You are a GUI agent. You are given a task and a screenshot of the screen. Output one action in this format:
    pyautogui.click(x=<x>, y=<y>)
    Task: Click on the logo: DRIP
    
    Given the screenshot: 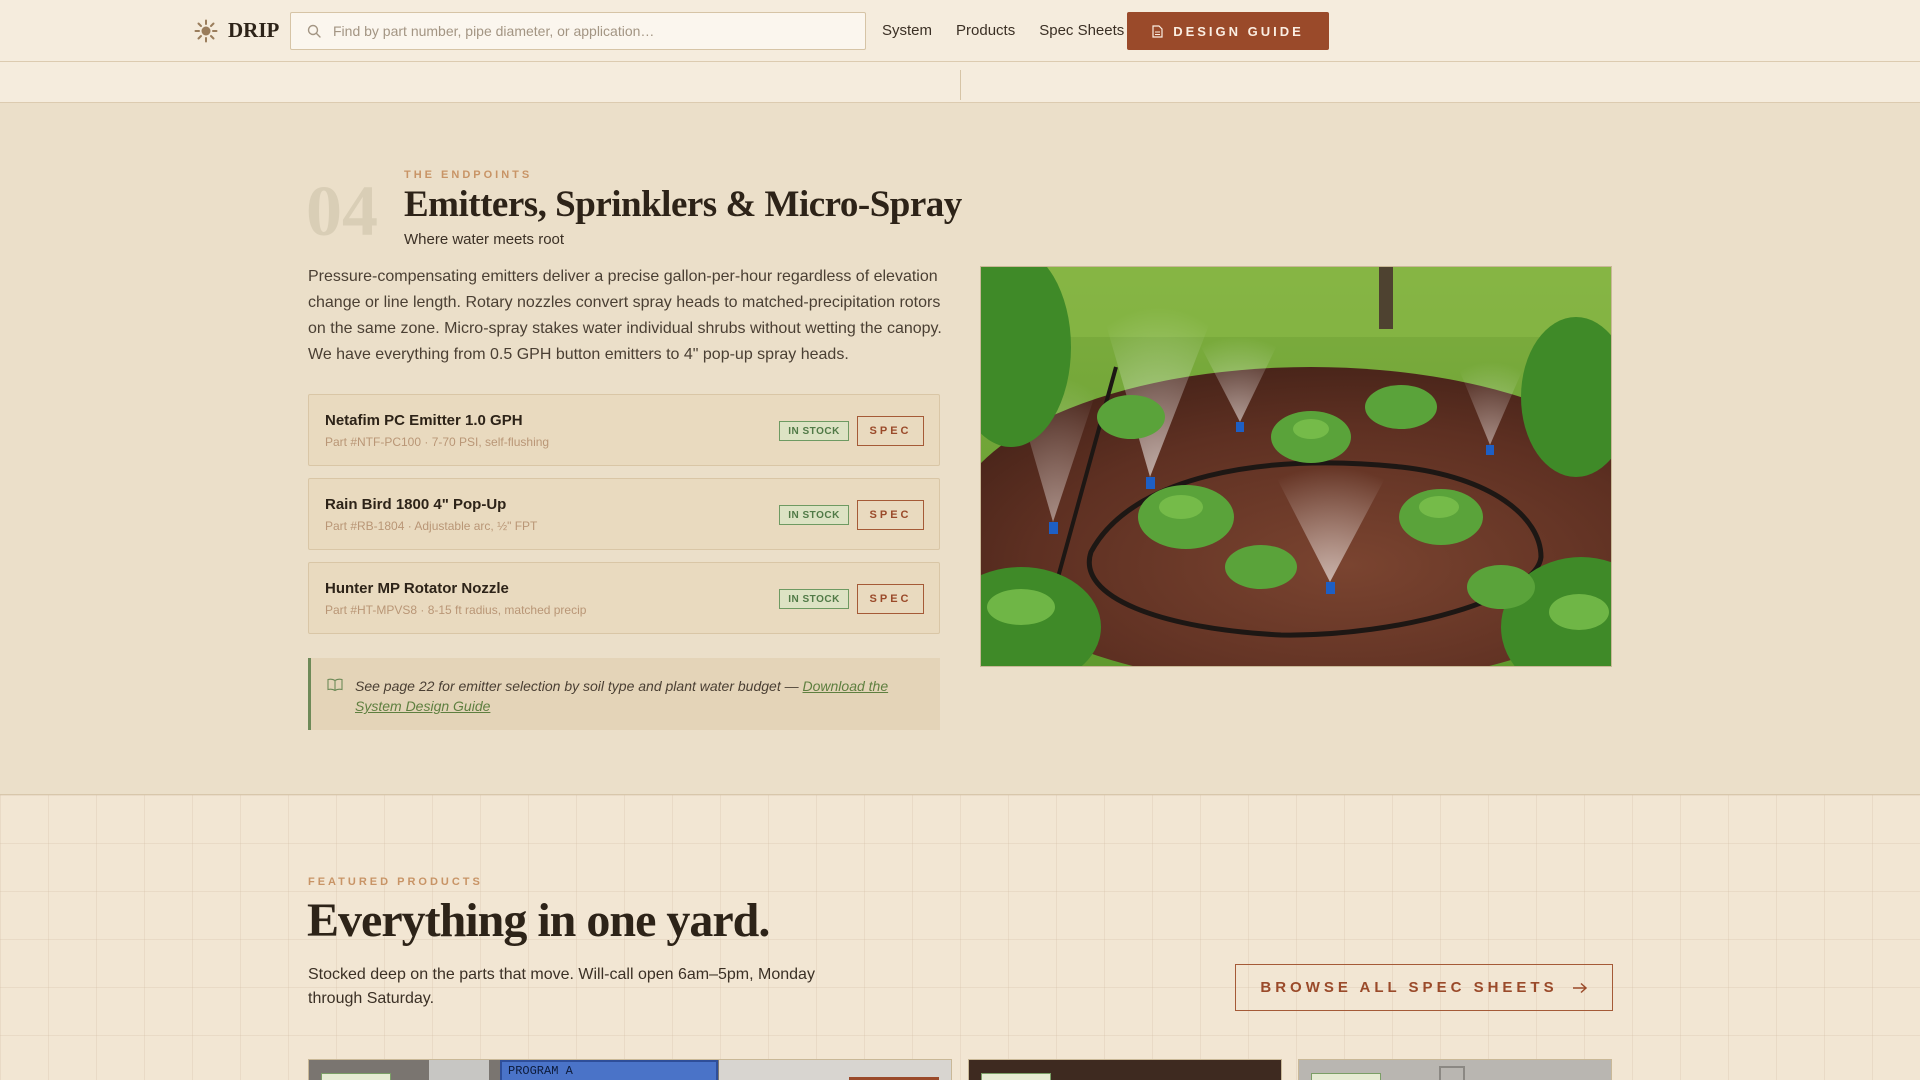 What is the action you would take?
    pyautogui.click(x=236, y=30)
    